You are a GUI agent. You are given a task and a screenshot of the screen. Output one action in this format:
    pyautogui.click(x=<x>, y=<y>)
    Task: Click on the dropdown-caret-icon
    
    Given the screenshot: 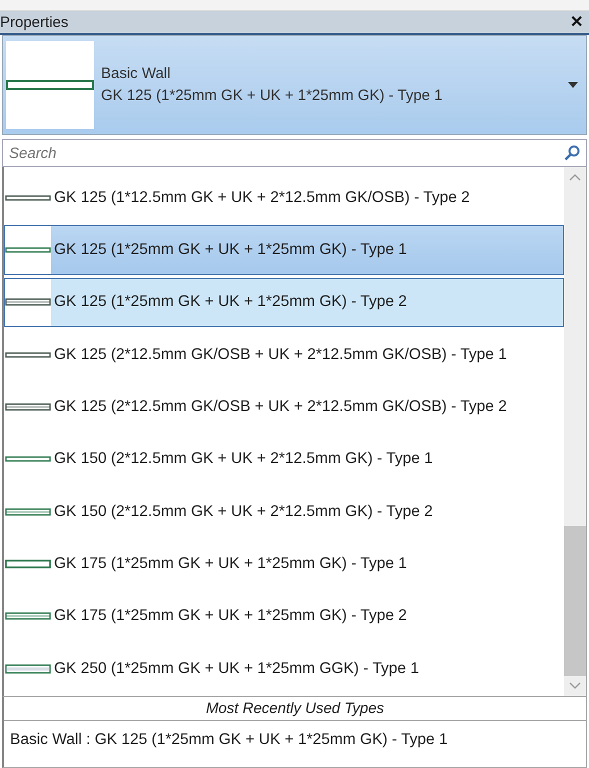 What is the action you would take?
    pyautogui.click(x=573, y=85)
    